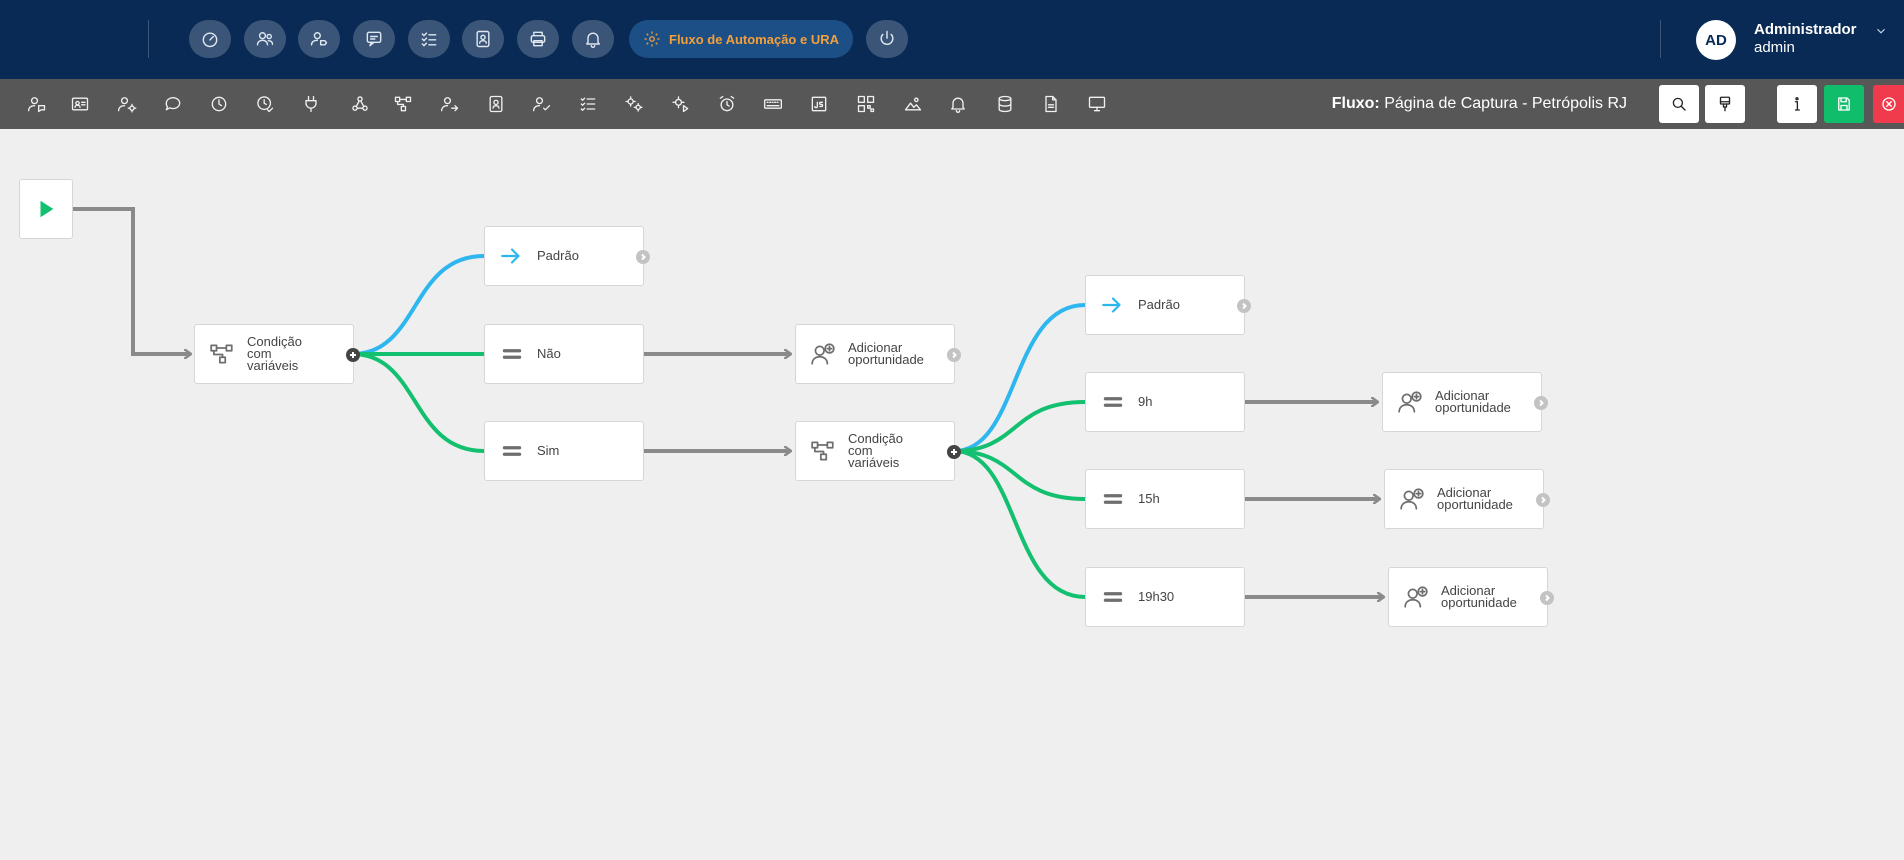 This screenshot has height=860, width=1904. I want to click on webhook-icon, so click(360, 103).